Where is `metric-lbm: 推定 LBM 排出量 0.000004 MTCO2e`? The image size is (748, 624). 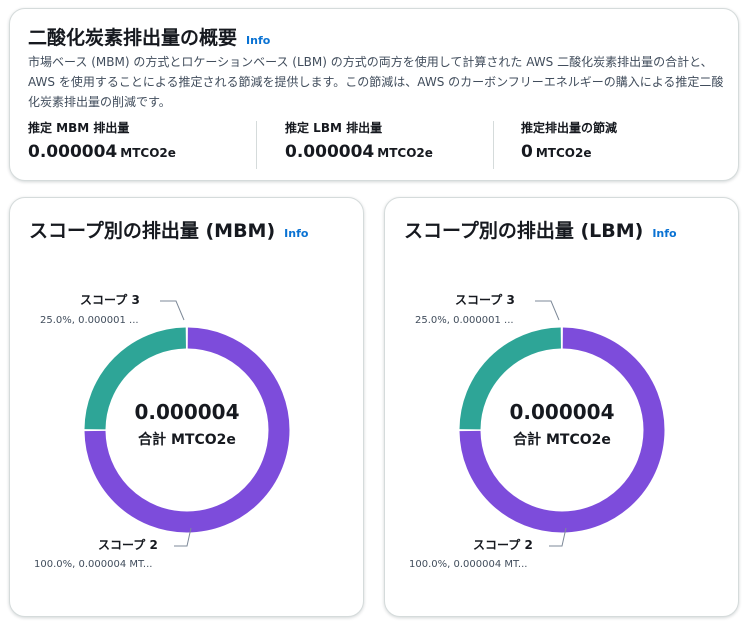 metric-lbm: 推定 LBM 排出量 0.000004 MTCO2e is located at coordinates (359, 140).